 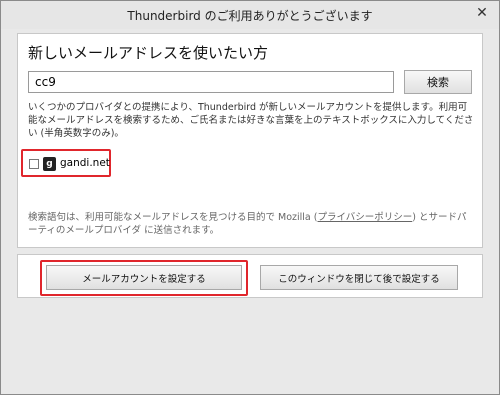 What do you see at coordinates (148, 53) in the screenshot?
I see `section-heading: 新しいメールアドレスを使いたい方` at bounding box center [148, 53].